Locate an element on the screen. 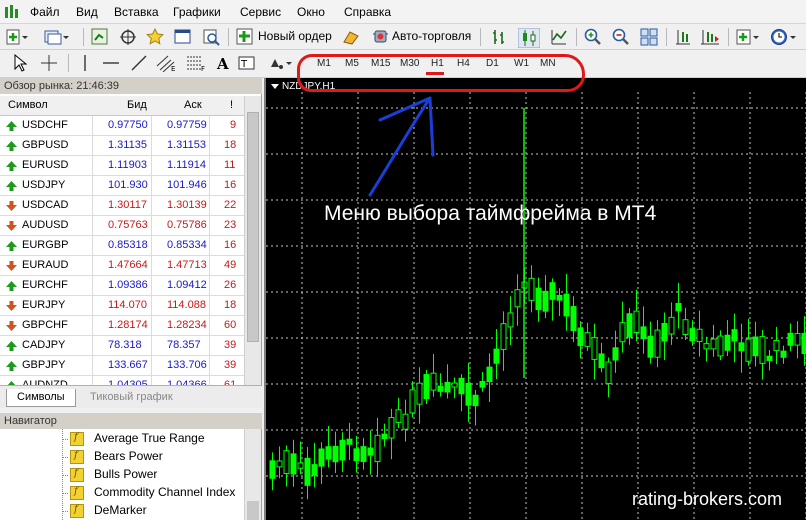  spread-cell: 39 is located at coordinates (230, 345).